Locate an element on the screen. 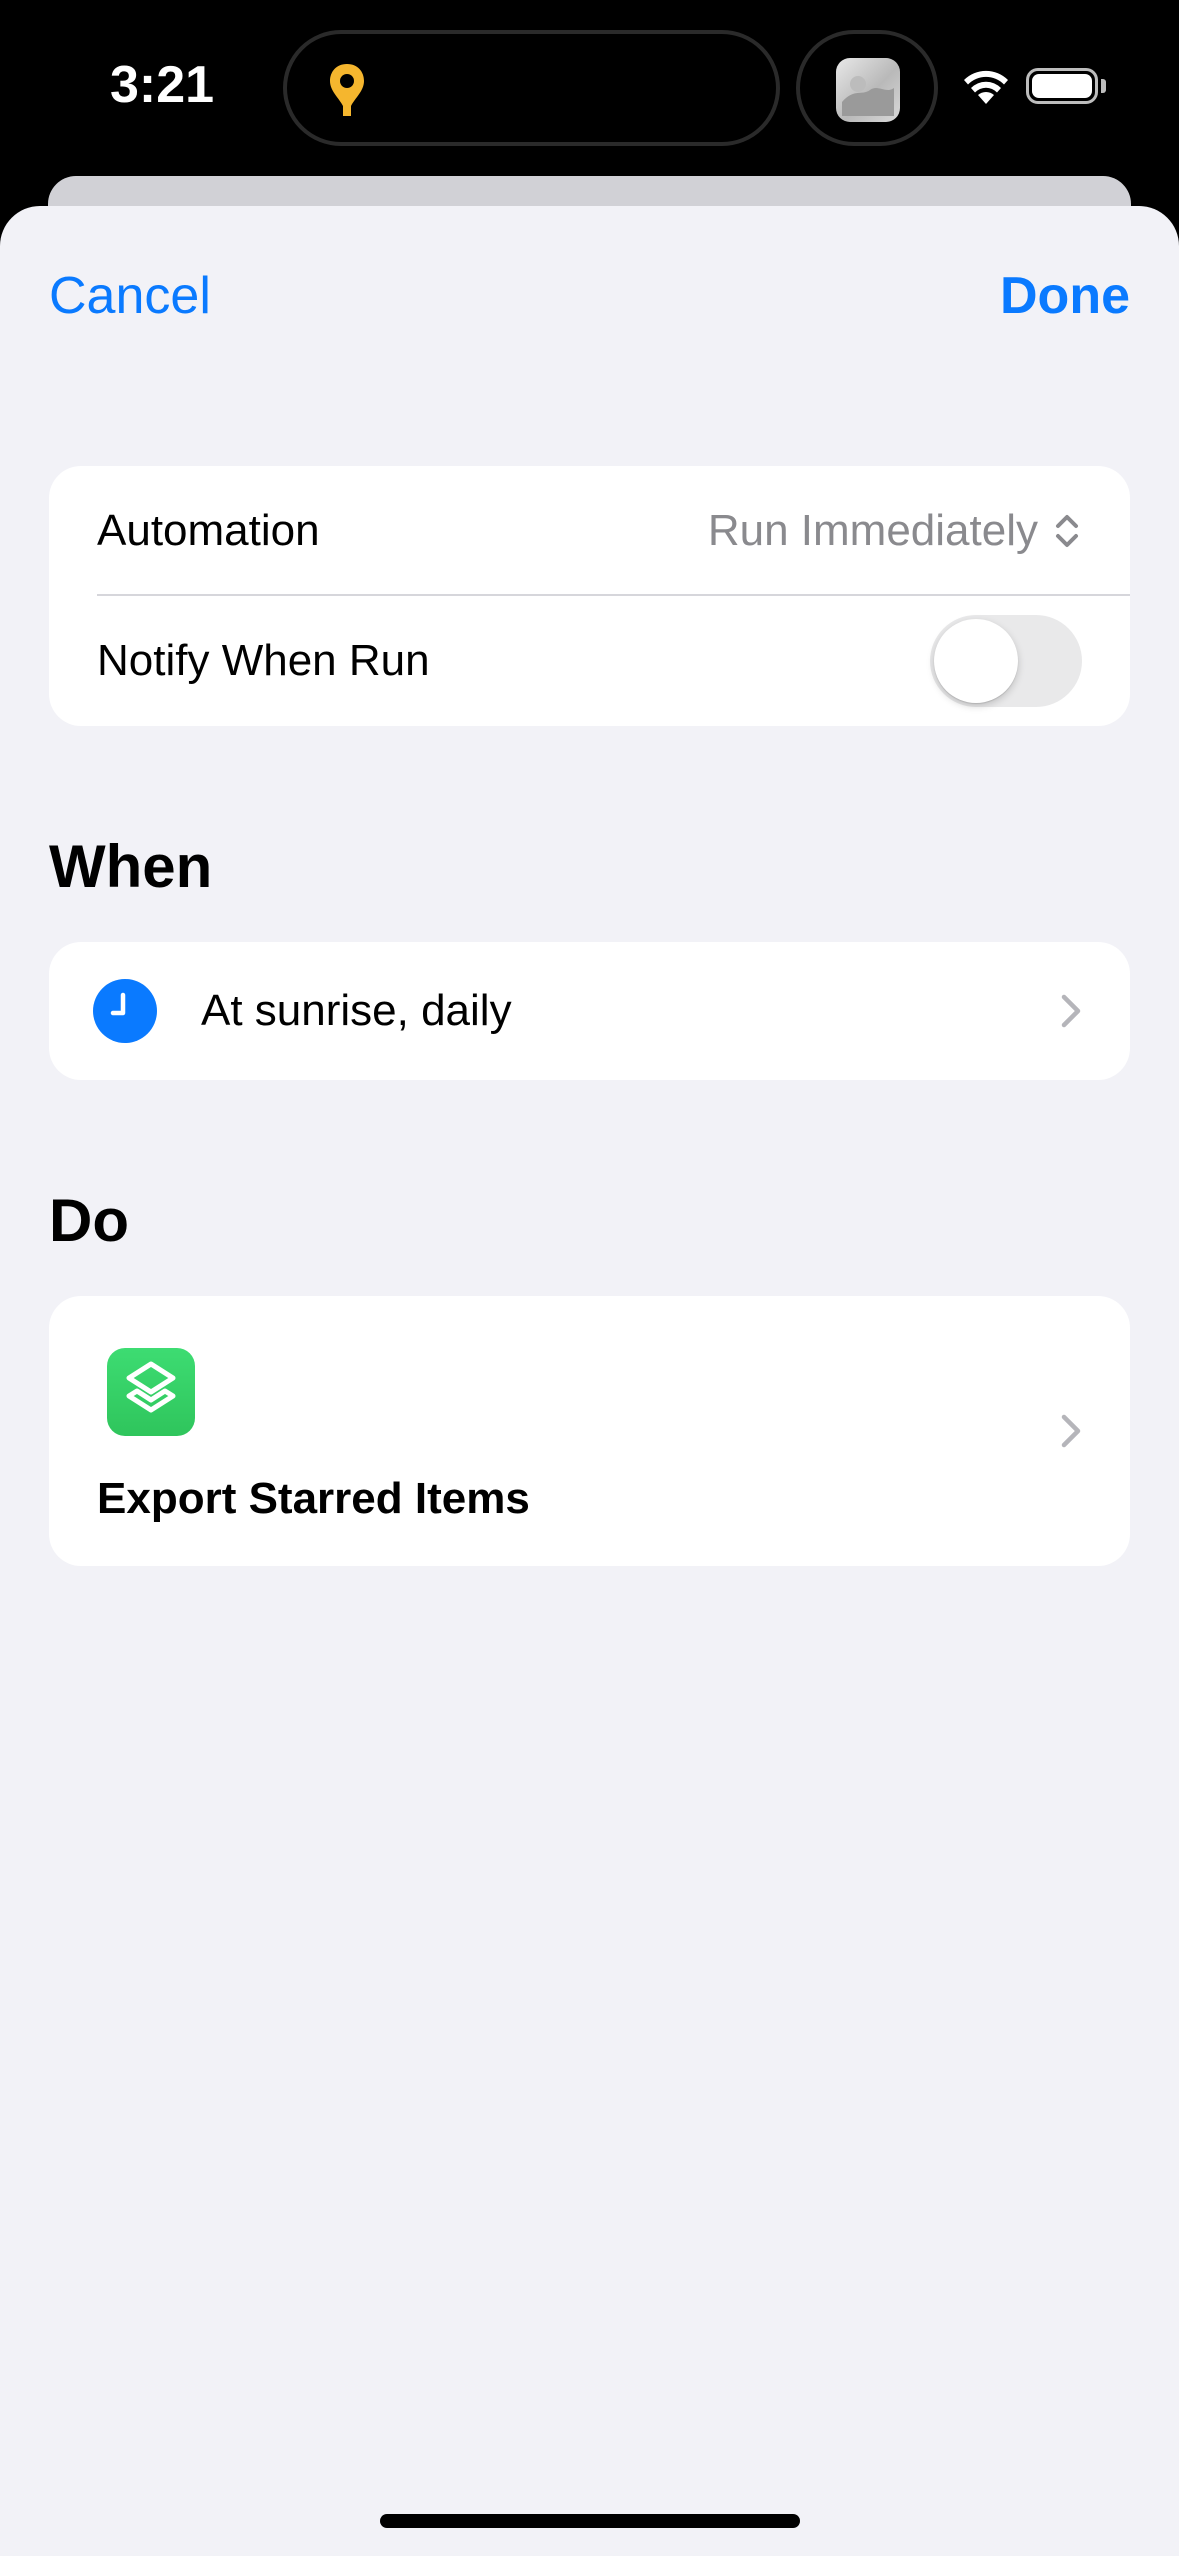 The height and width of the screenshot is (2556, 1179). location-pin-icon is located at coordinates (347, 90).